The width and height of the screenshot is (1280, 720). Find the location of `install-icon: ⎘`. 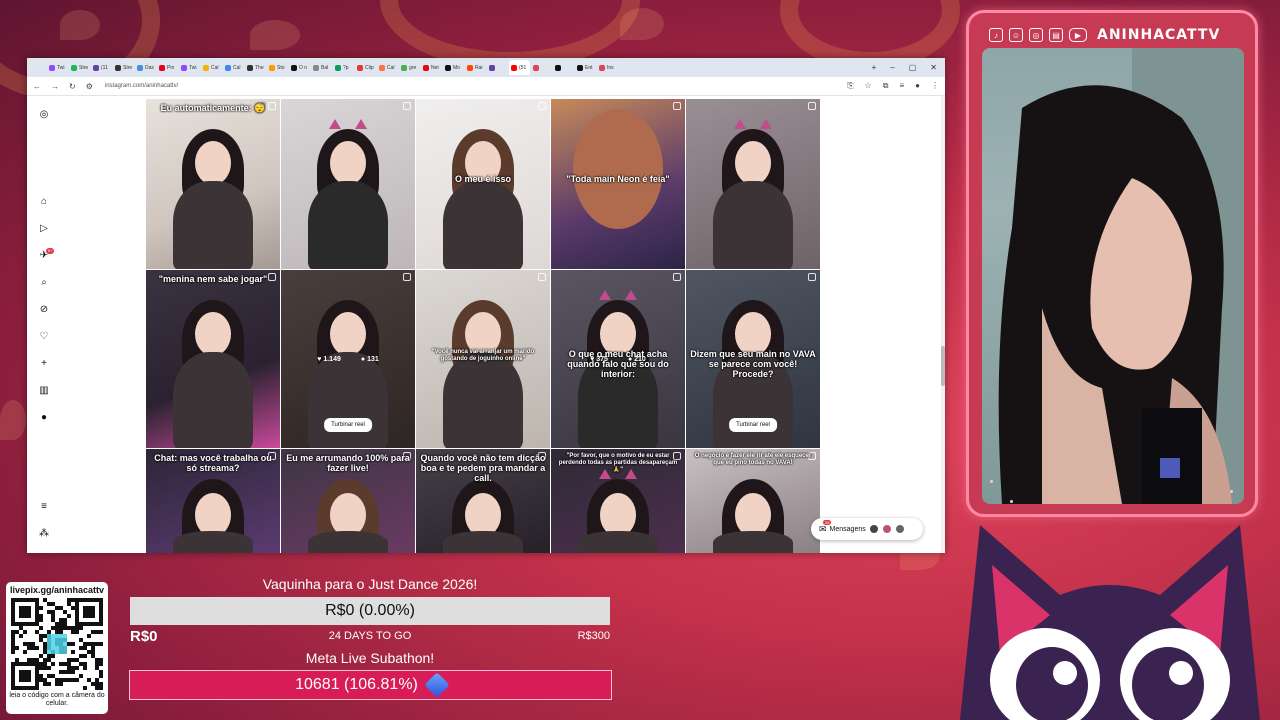

install-icon: ⎘ is located at coordinates (850, 86).